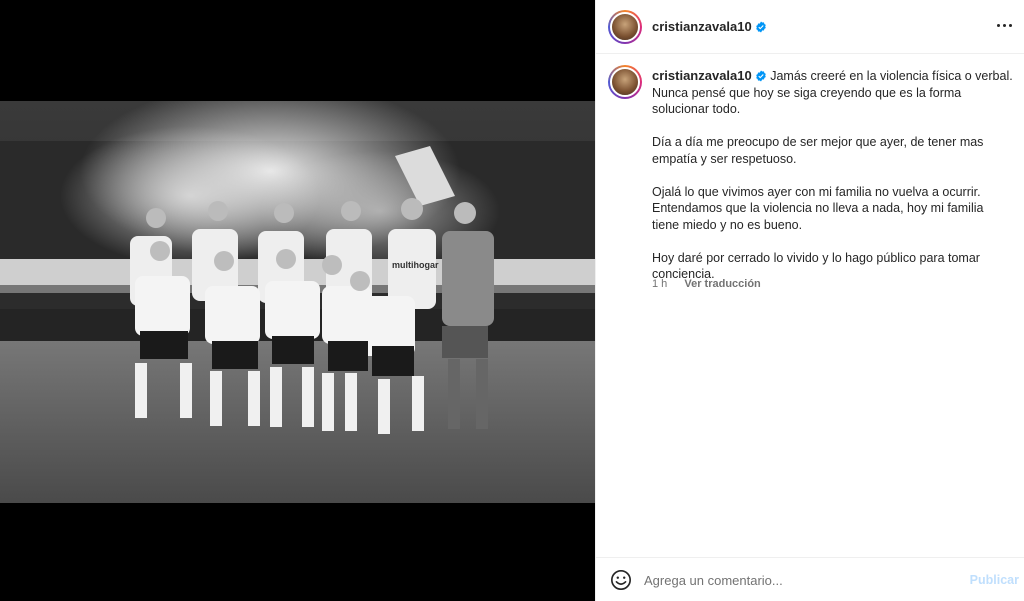  I want to click on post-header: cristianzavala10, so click(810, 27).